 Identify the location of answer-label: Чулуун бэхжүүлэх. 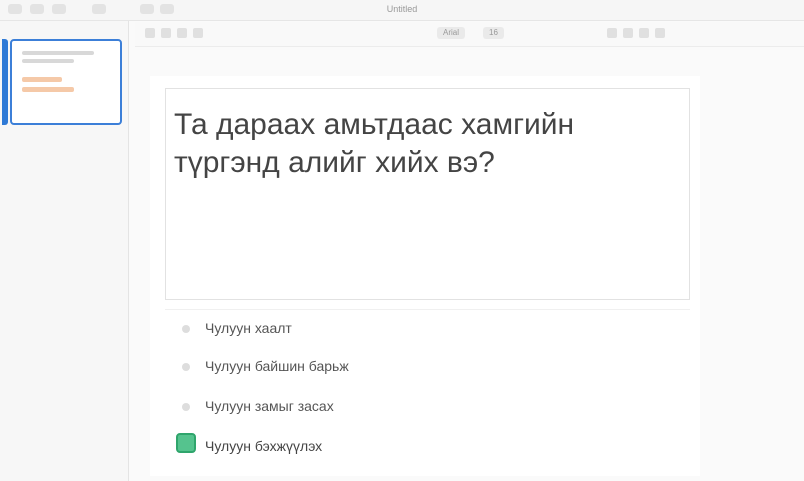
(264, 446).